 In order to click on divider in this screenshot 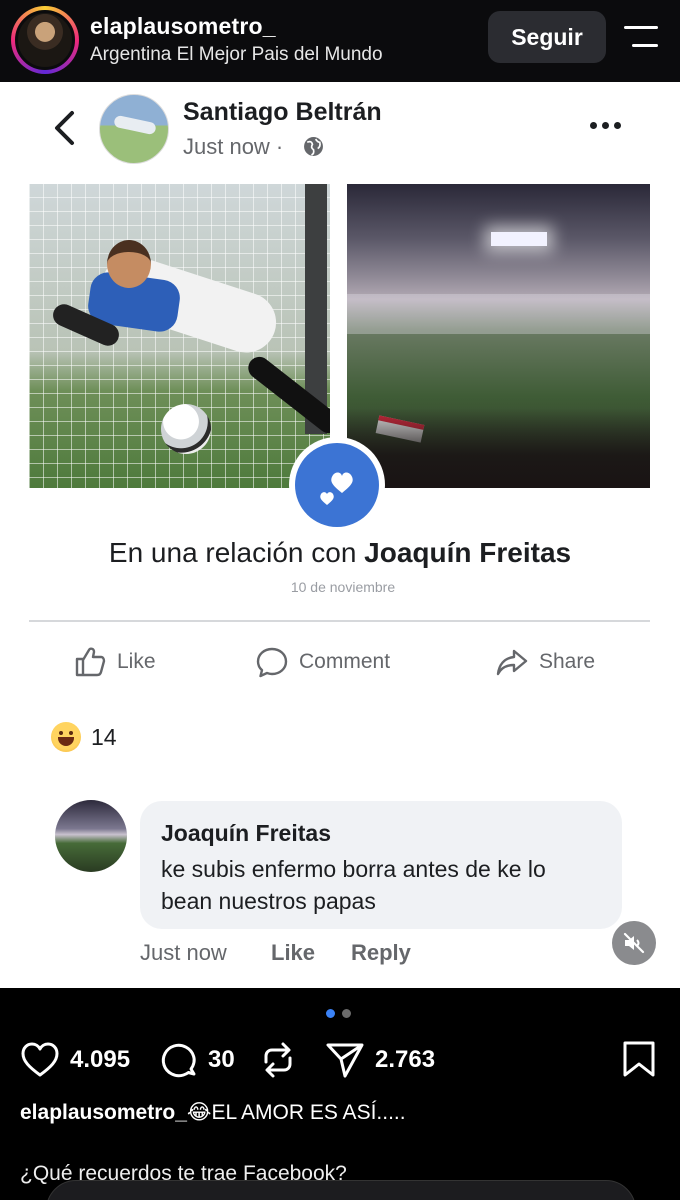, I will do `click(339, 621)`.